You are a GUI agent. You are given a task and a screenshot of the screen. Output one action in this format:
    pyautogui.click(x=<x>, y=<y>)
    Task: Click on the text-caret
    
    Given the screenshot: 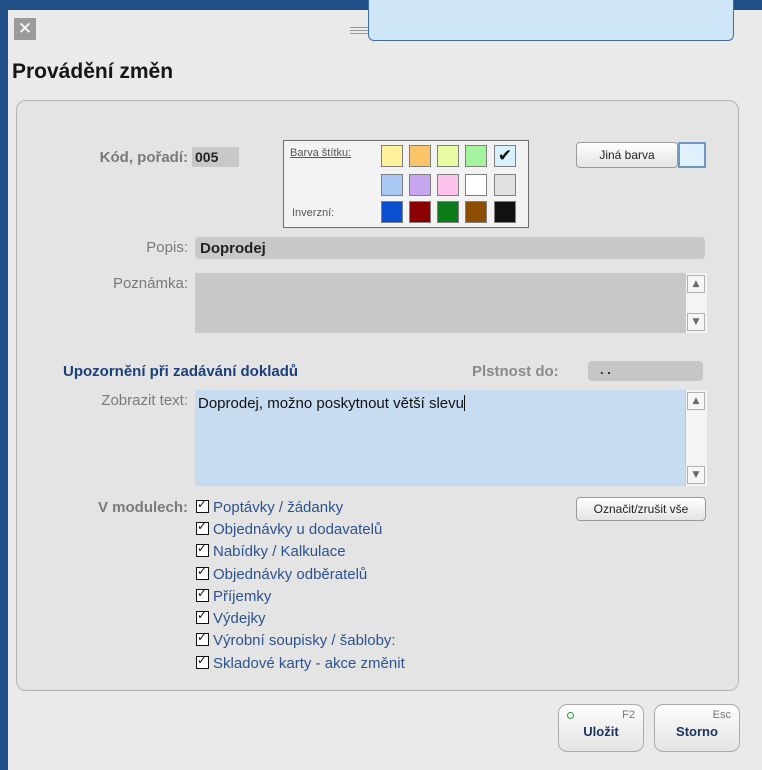 What is the action you would take?
    pyautogui.click(x=464, y=403)
    